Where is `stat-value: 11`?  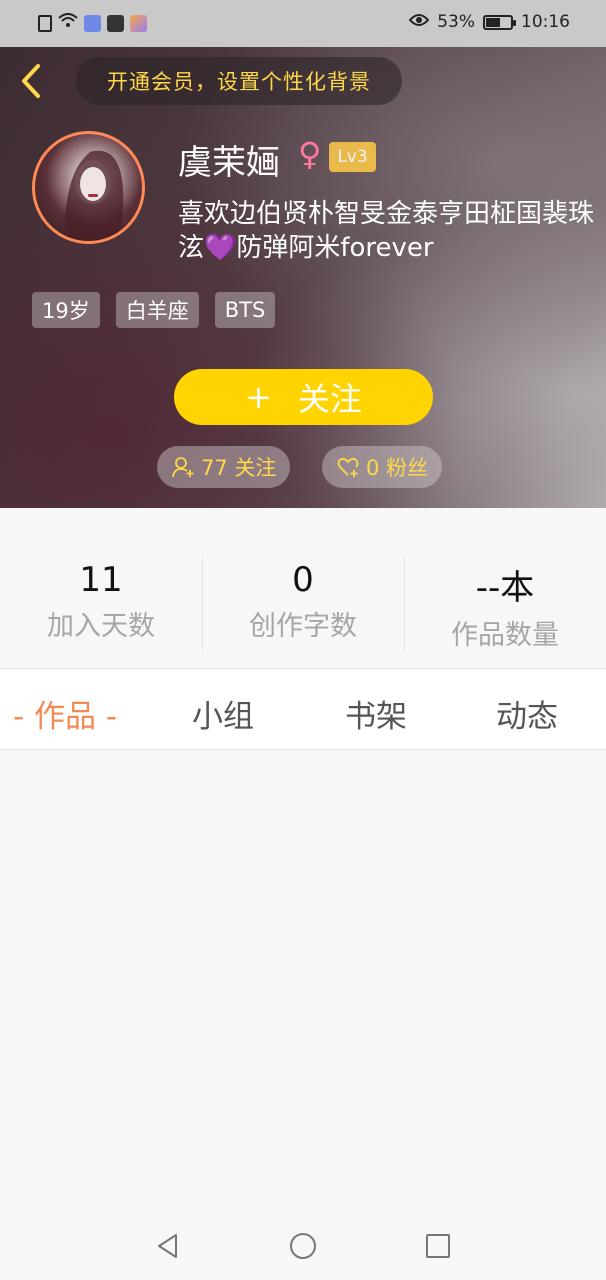 stat-value: 11 is located at coordinates (101, 580).